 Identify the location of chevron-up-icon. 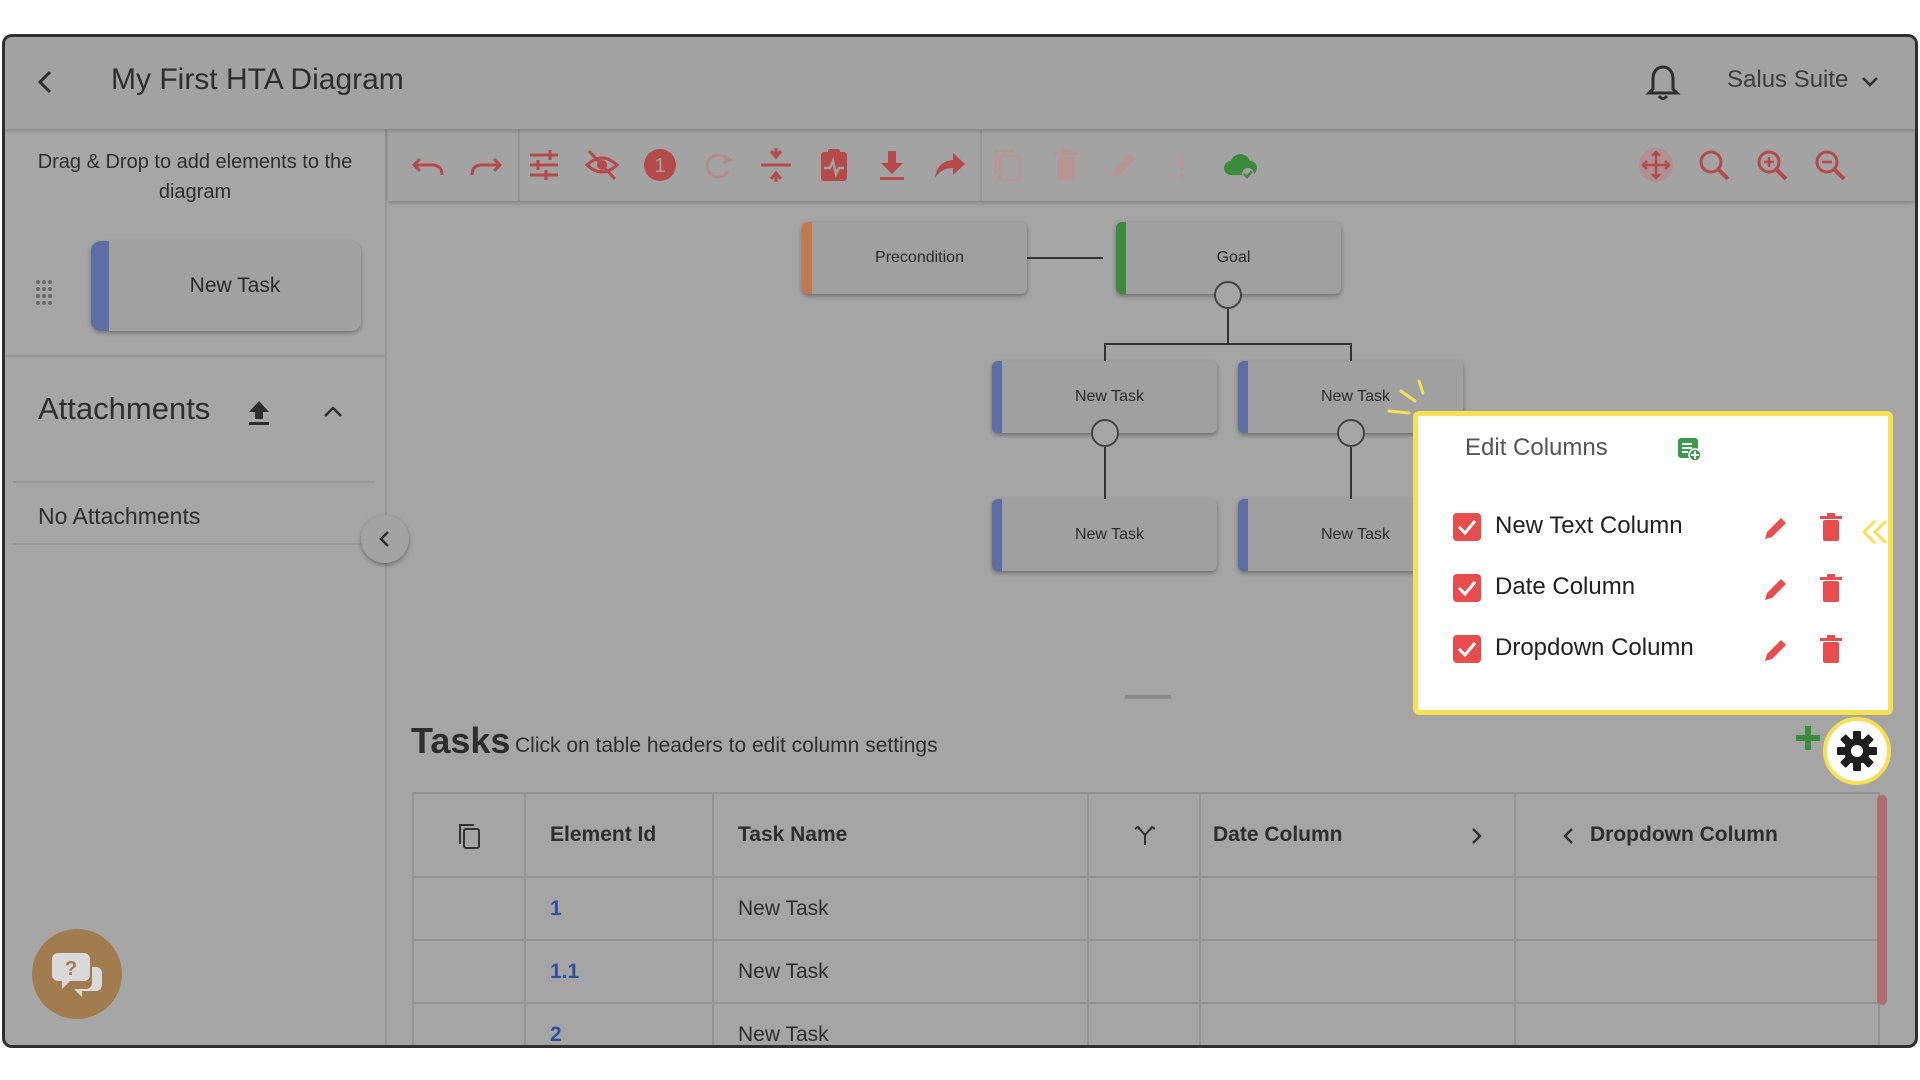
(333, 411).